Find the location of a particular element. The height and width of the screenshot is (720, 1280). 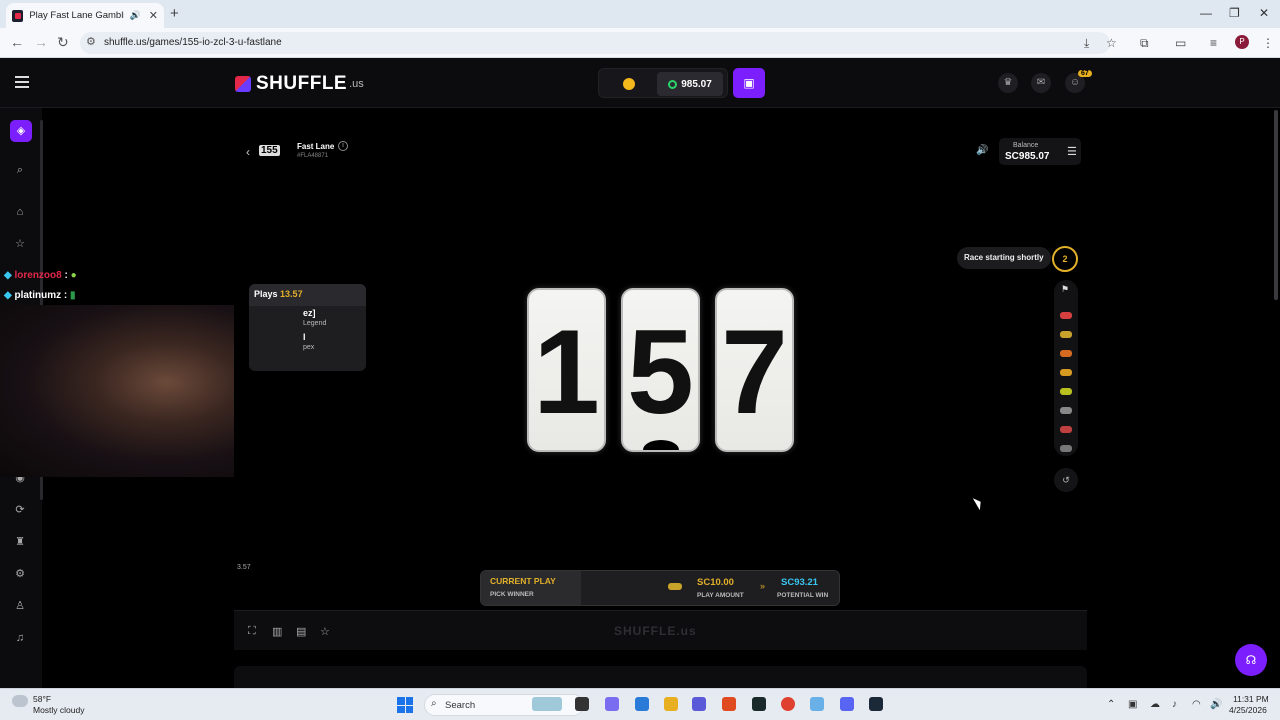

stats-icon: ▤ is located at coordinates (301, 631).